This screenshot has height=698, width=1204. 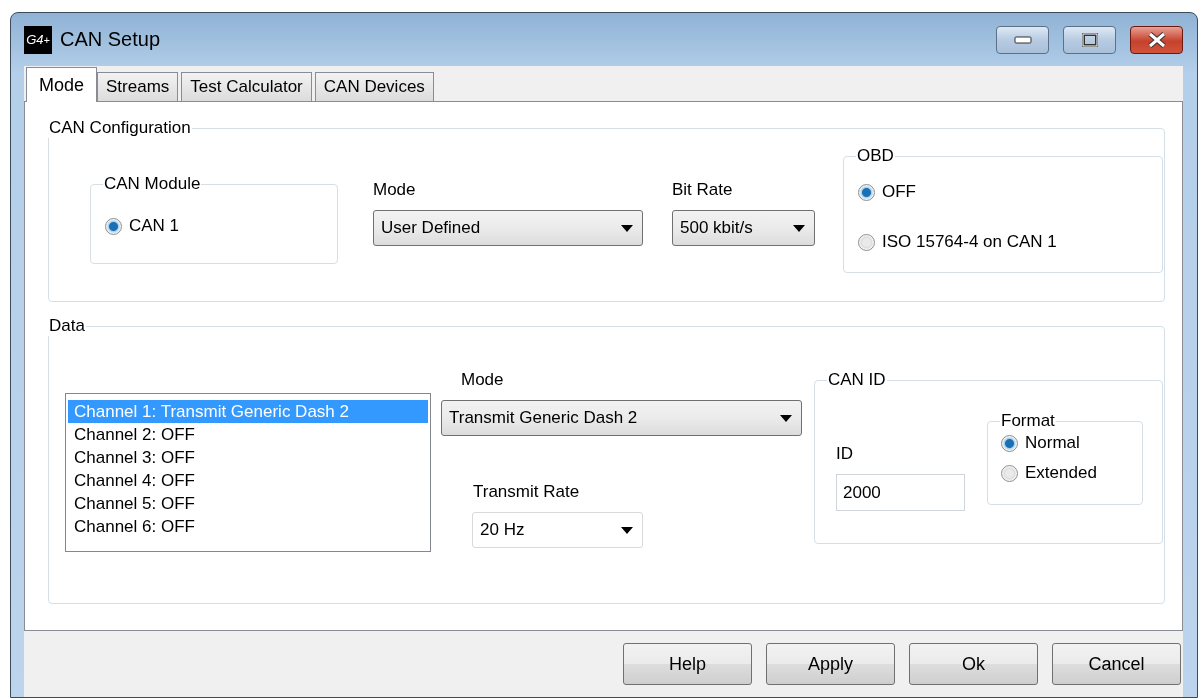 I want to click on maximize-icon, so click(x=1089, y=39).